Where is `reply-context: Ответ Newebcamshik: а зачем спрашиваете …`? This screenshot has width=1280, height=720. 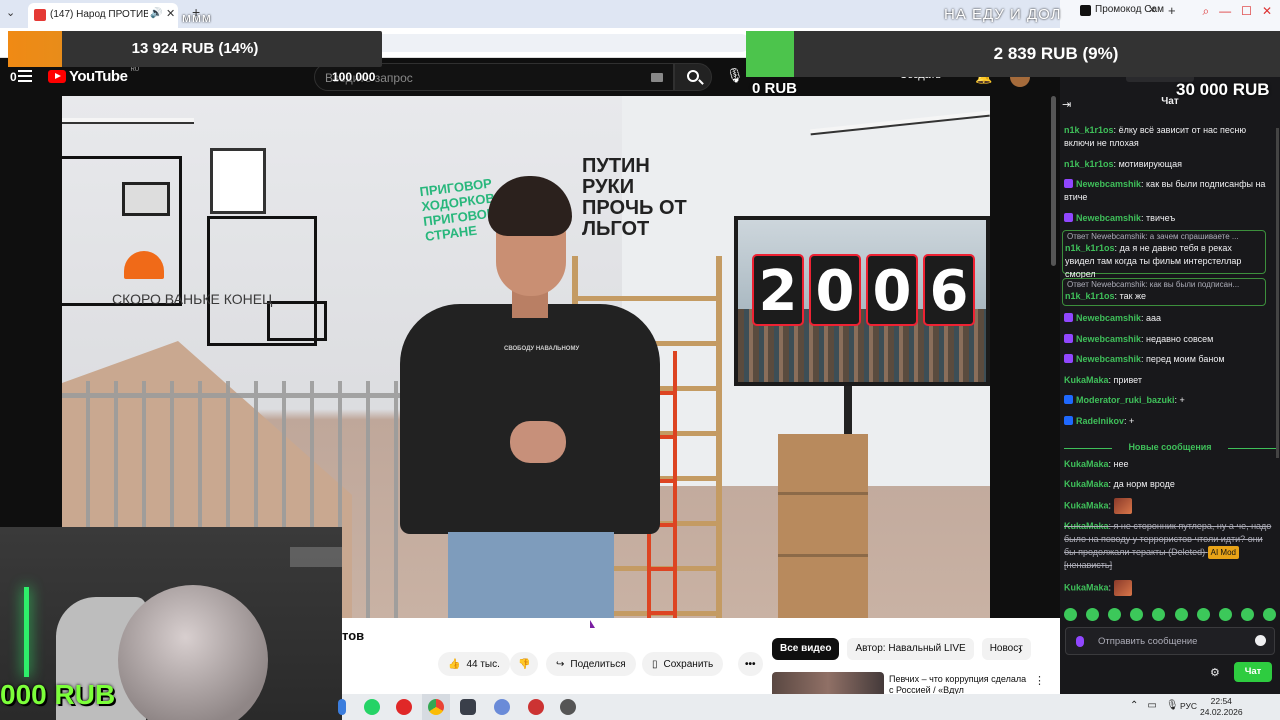
reply-context: Ответ Newebcamshik: а зачем спрашиваете … is located at coordinates (1153, 236).